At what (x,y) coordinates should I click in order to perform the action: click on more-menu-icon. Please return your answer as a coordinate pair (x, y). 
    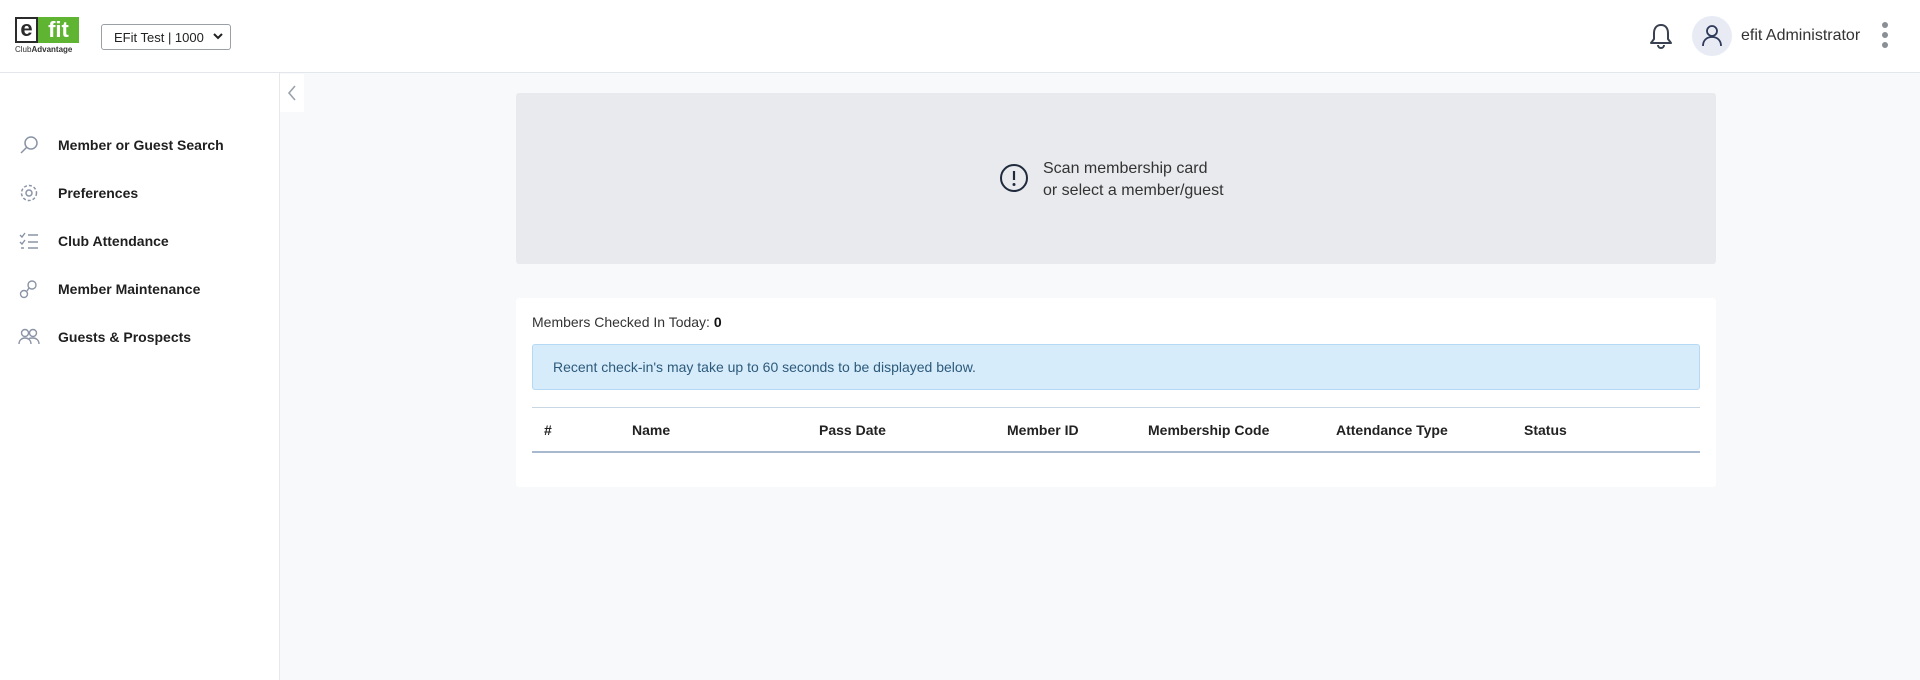
    Looking at the image, I should click on (1885, 37).